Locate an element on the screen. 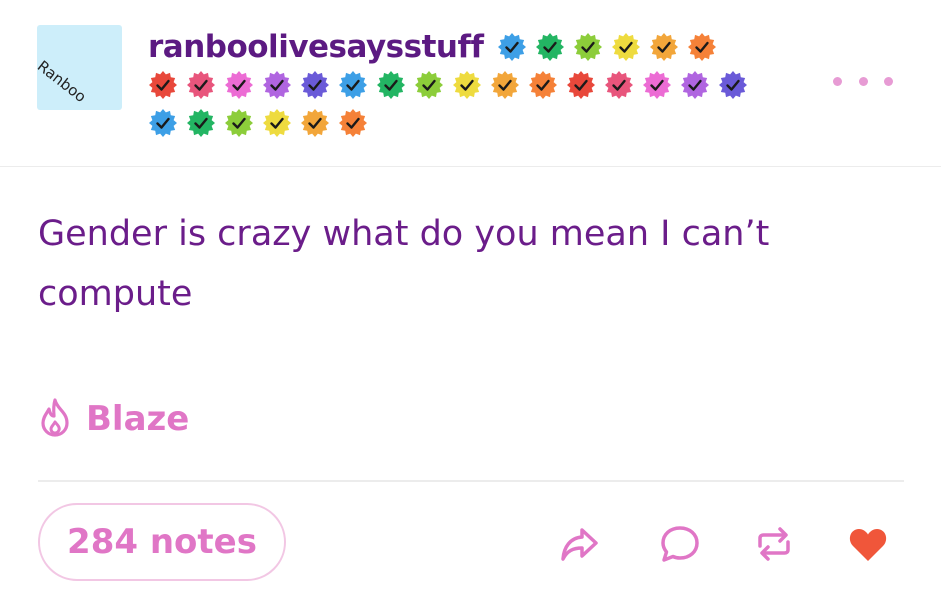 Image resolution: width=941 pixels, height=612 pixels. post-header: ranboolivesaysstuff is located at coordinates (488, 85).